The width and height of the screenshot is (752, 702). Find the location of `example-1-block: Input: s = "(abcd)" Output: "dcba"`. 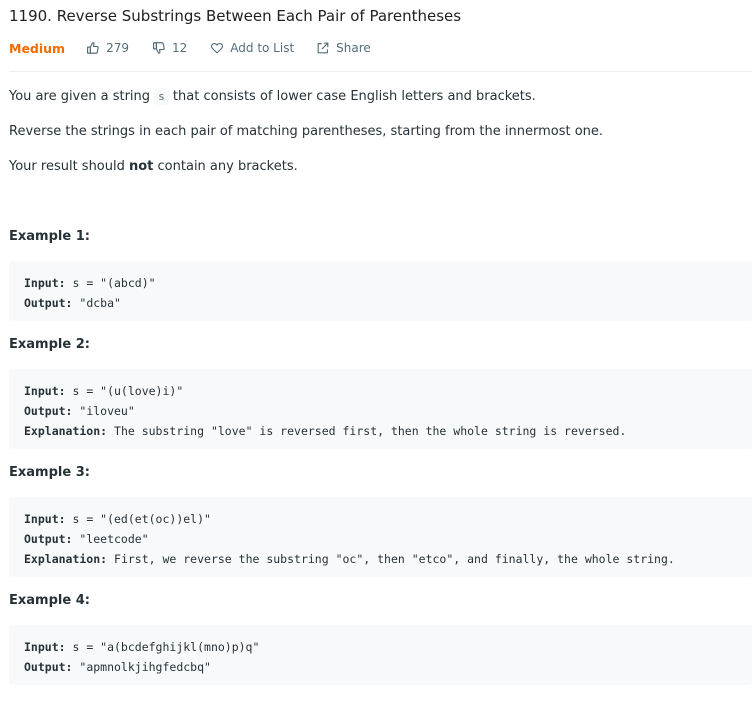

example-1-block: Input: s = "(abcd)" Output: "dcba" is located at coordinates (380, 291).